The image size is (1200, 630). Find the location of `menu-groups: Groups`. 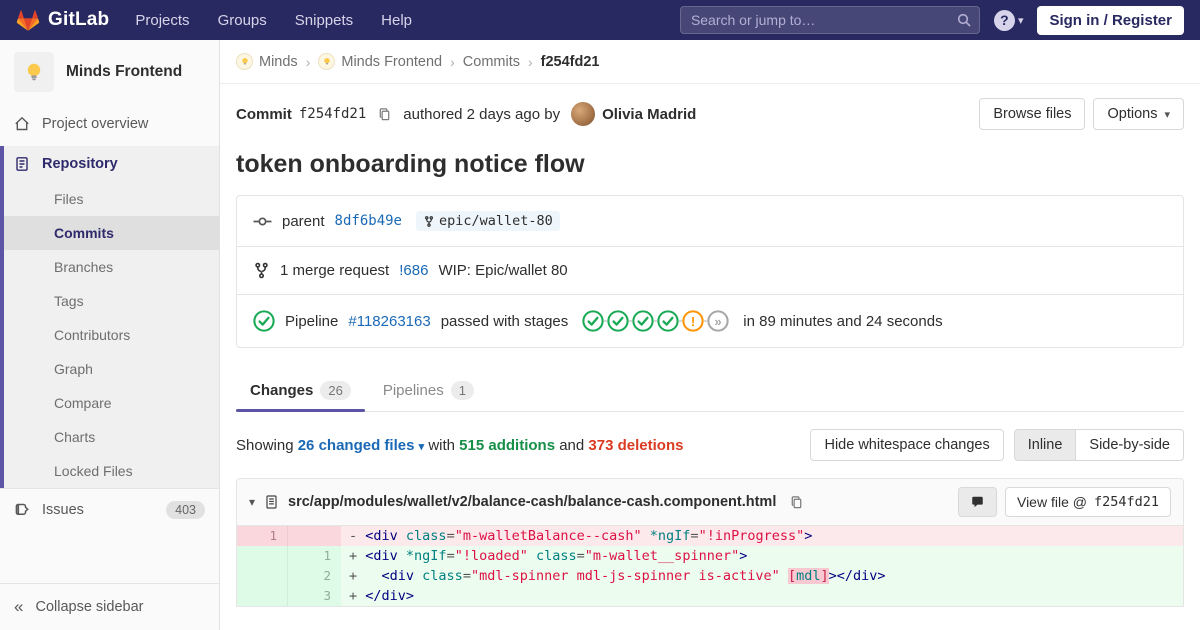

menu-groups: Groups is located at coordinates (242, 20).